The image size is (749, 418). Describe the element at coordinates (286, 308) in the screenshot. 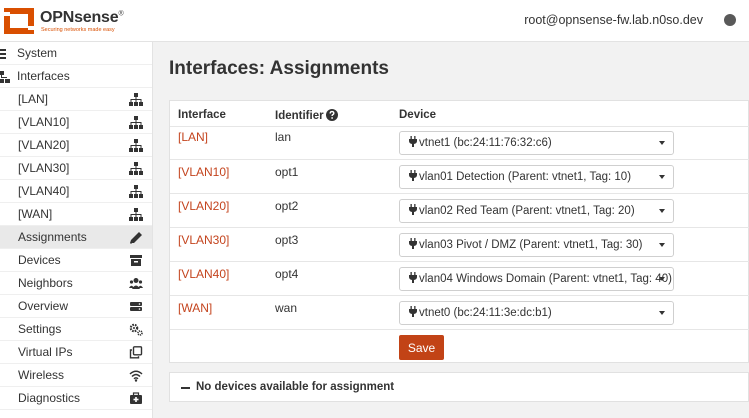

I see `identifier-wan: wan` at that location.